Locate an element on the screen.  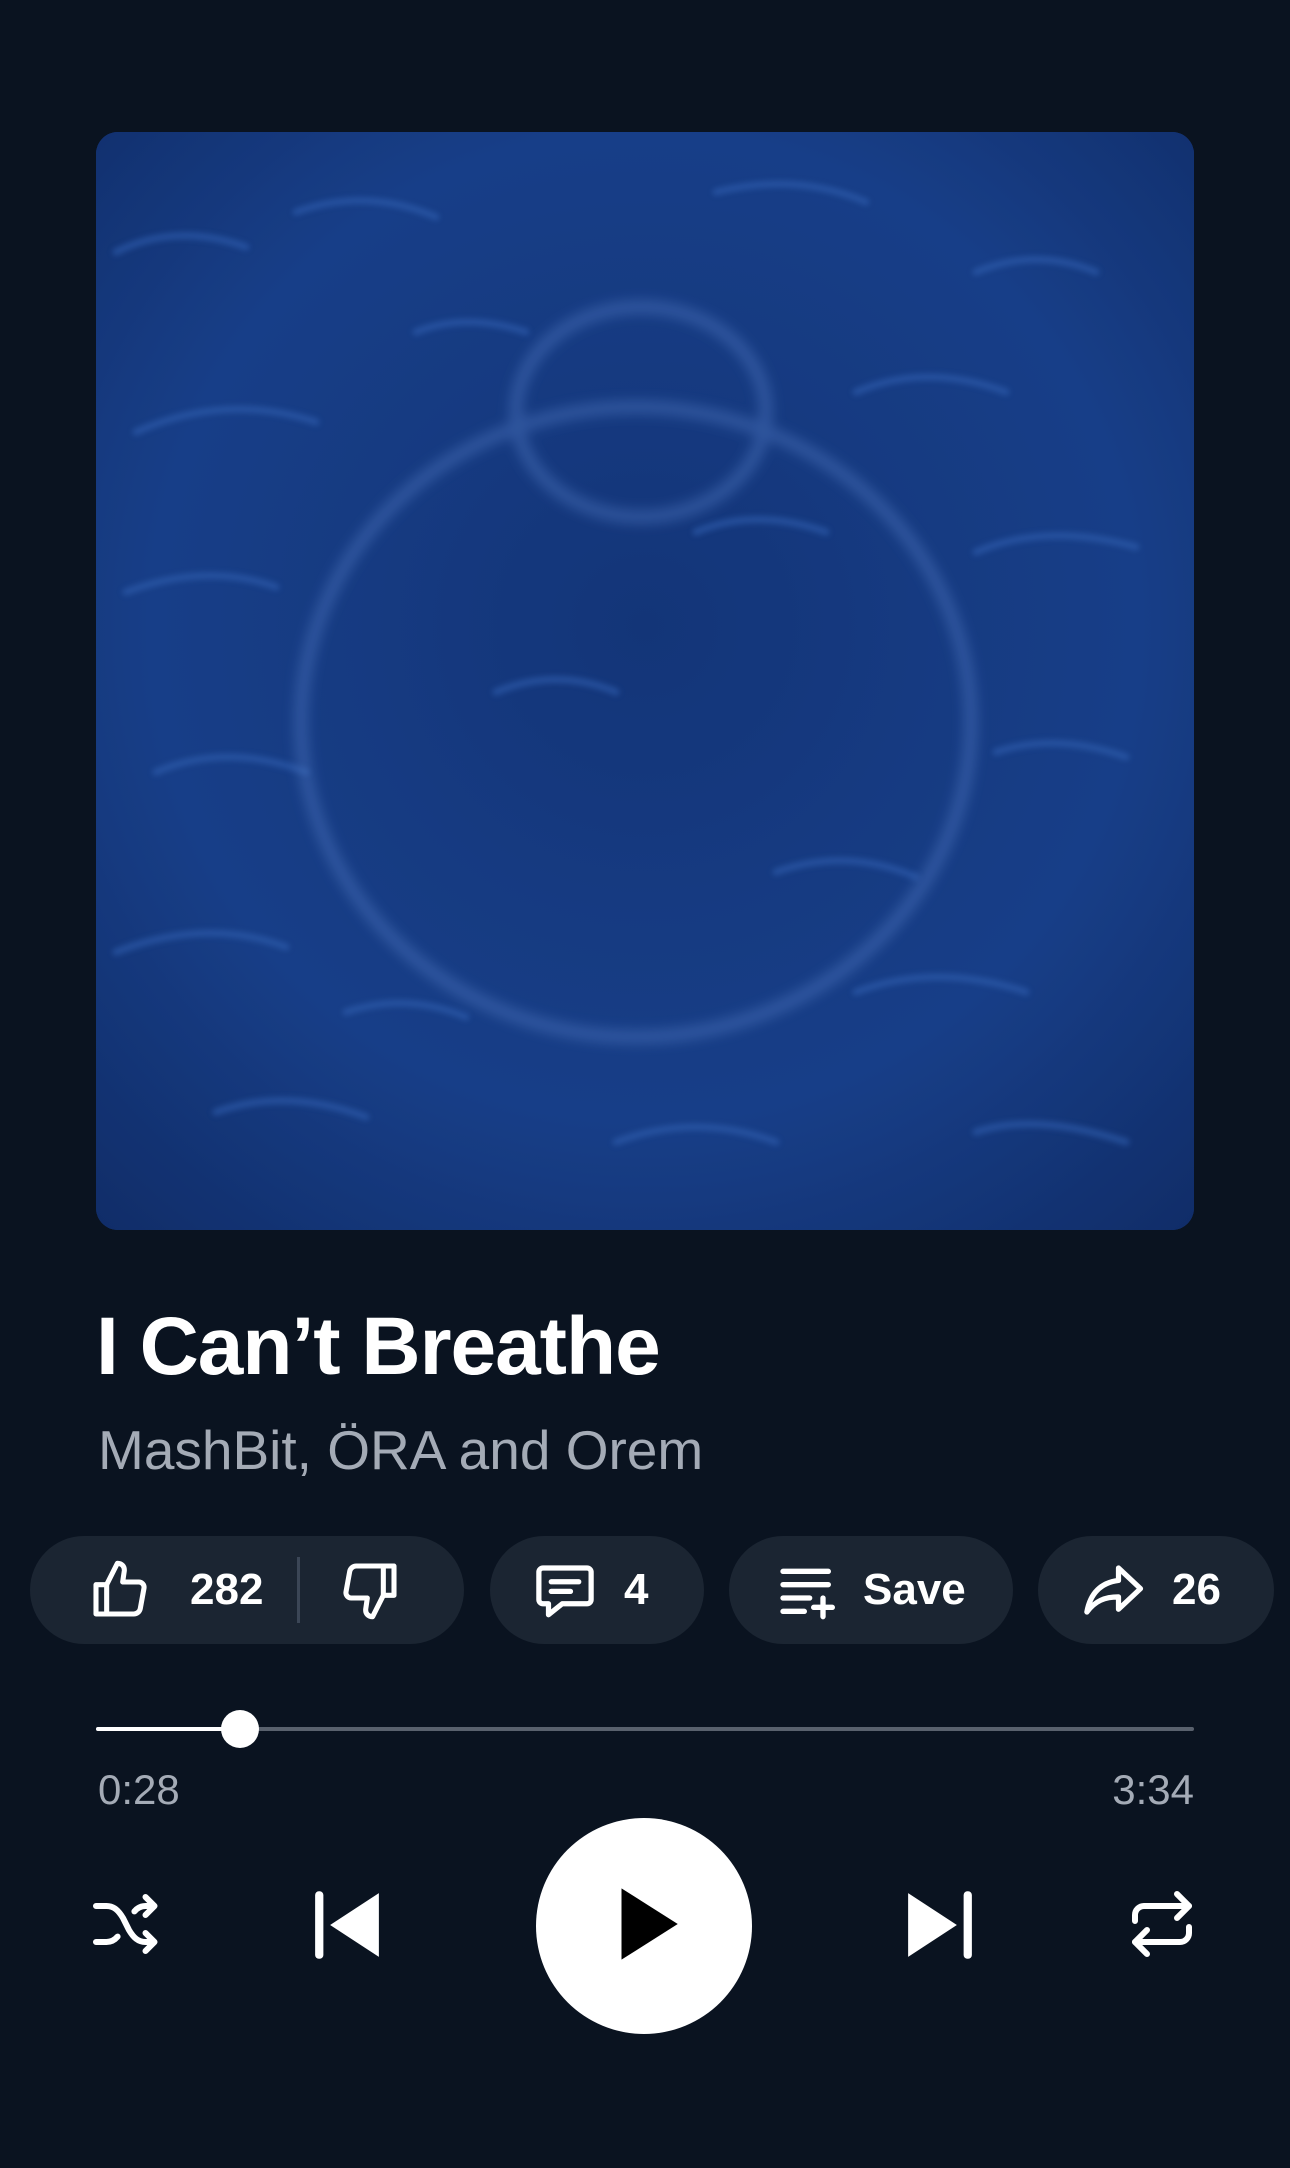
next-icon is located at coordinates (940, 1927).